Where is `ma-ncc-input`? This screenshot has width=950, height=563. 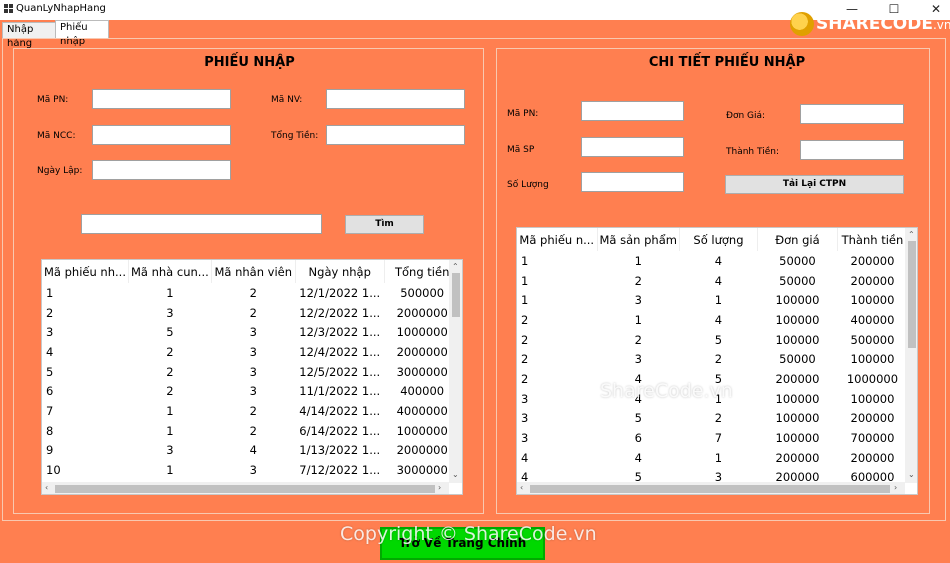 ma-ncc-input is located at coordinates (161, 135).